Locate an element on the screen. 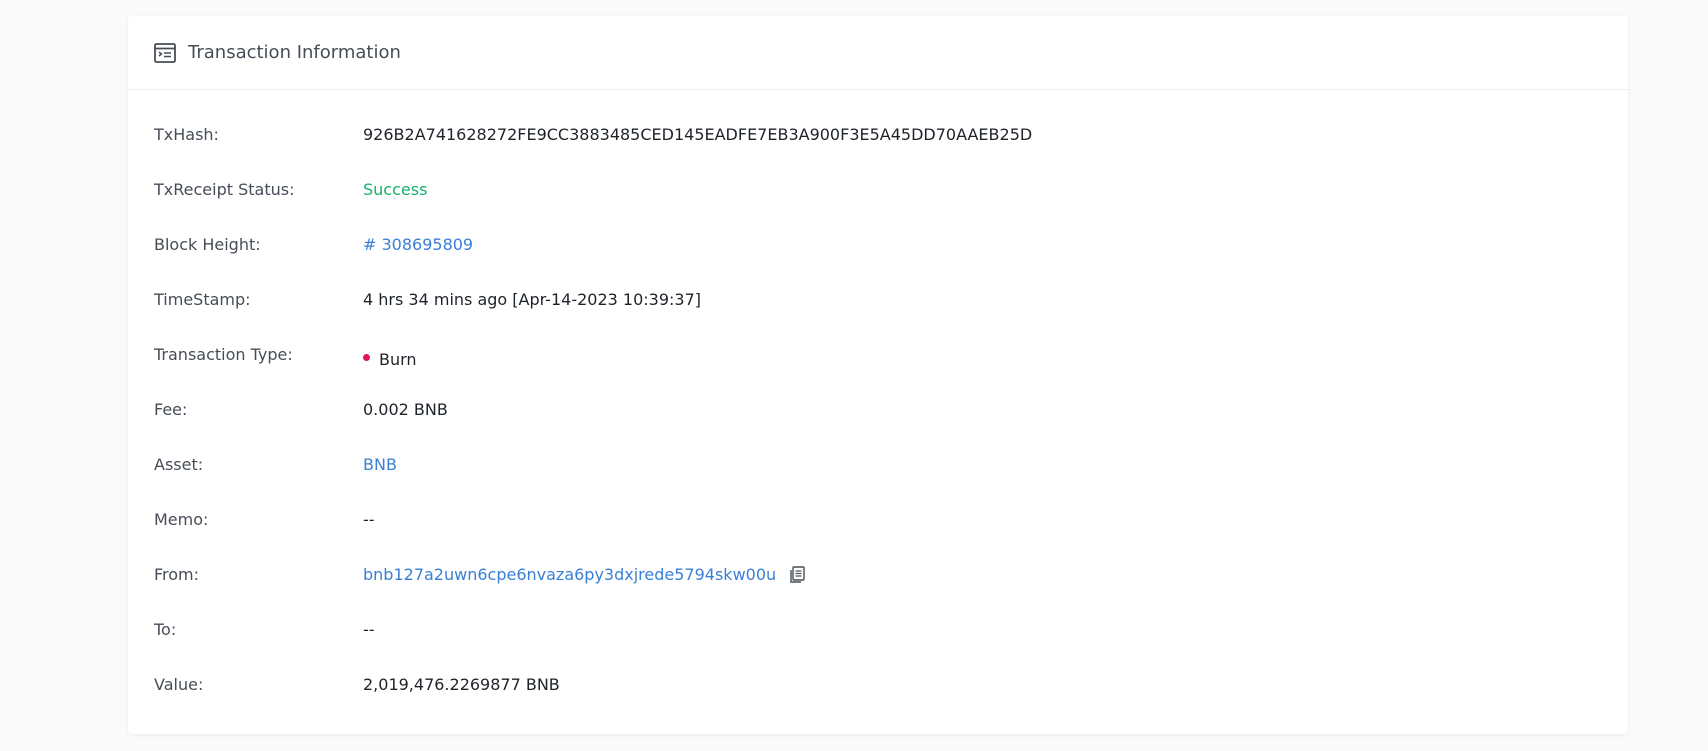 The height and width of the screenshot is (751, 1708). row-value: Value: 2,019,476.2269877 BNB is located at coordinates (878, 702).